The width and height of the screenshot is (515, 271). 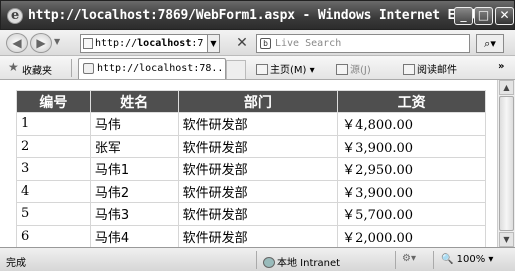 I want to click on cell-name: 马伟, so click(x=134, y=124).